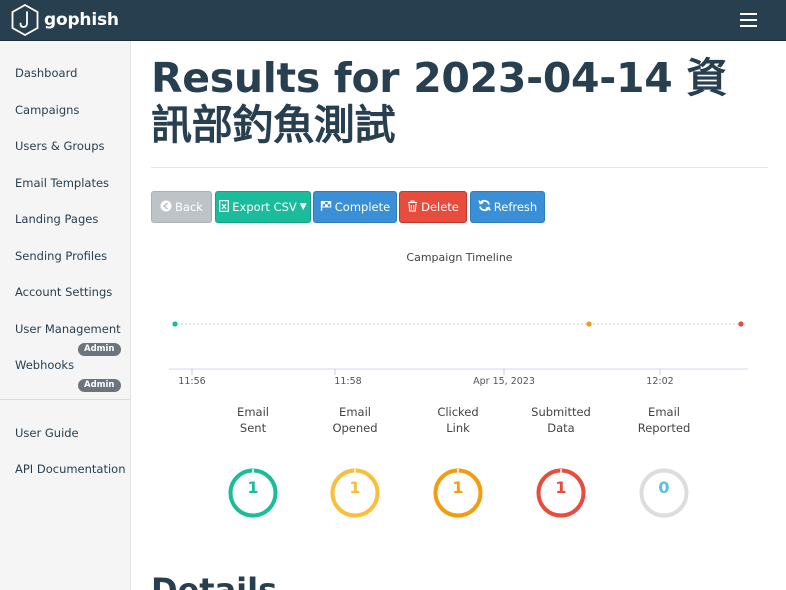 The image size is (786, 590). I want to click on submitted-data-donut: 1, so click(561, 493).